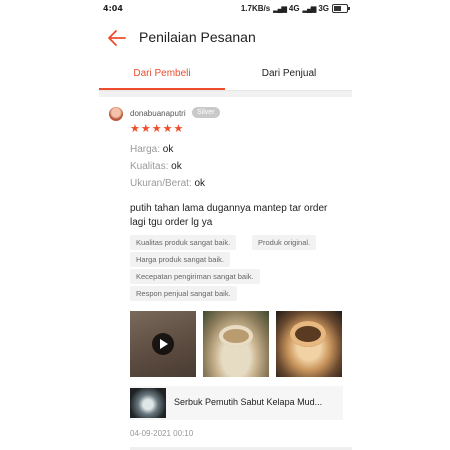 Image resolution: width=450 pixels, height=450 pixels. What do you see at coordinates (117, 38) in the screenshot?
I see `back-arrow-icon` at bounding box center [117, 38].